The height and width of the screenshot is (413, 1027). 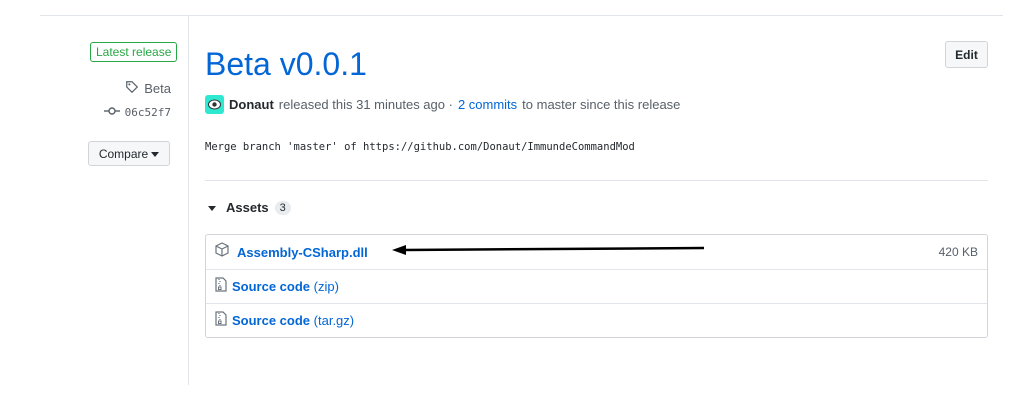 I want to click on asset-link: Assembly-CSharp.dll, so click(x=302, y=252).